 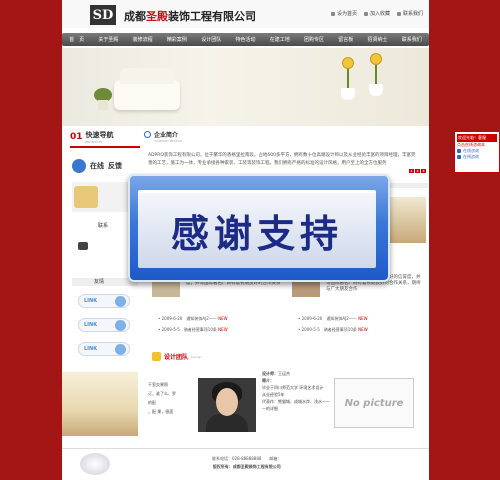 I want to click on banner-pot, so click(x=103, y=105).